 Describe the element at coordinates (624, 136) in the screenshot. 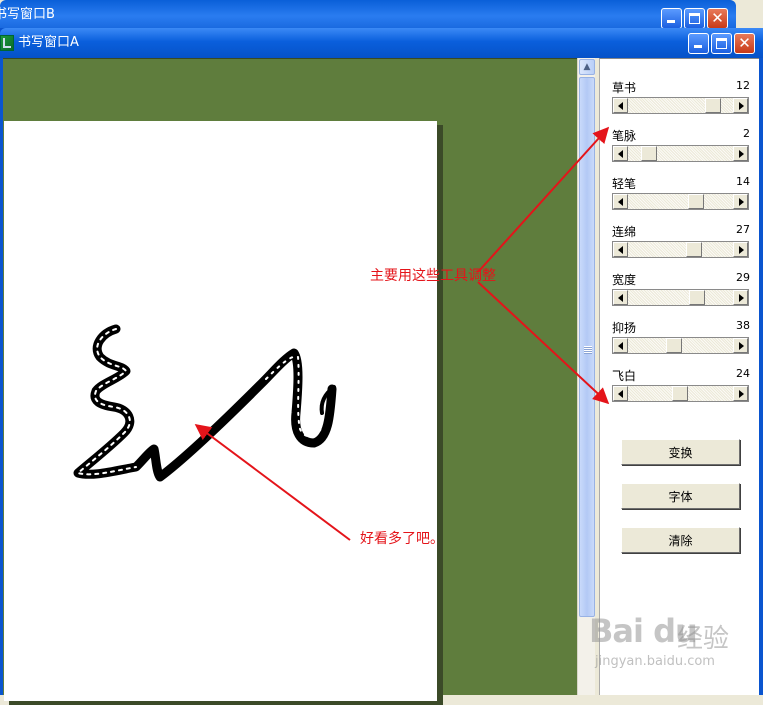

I see `slider-label: 笔脉` at that location.